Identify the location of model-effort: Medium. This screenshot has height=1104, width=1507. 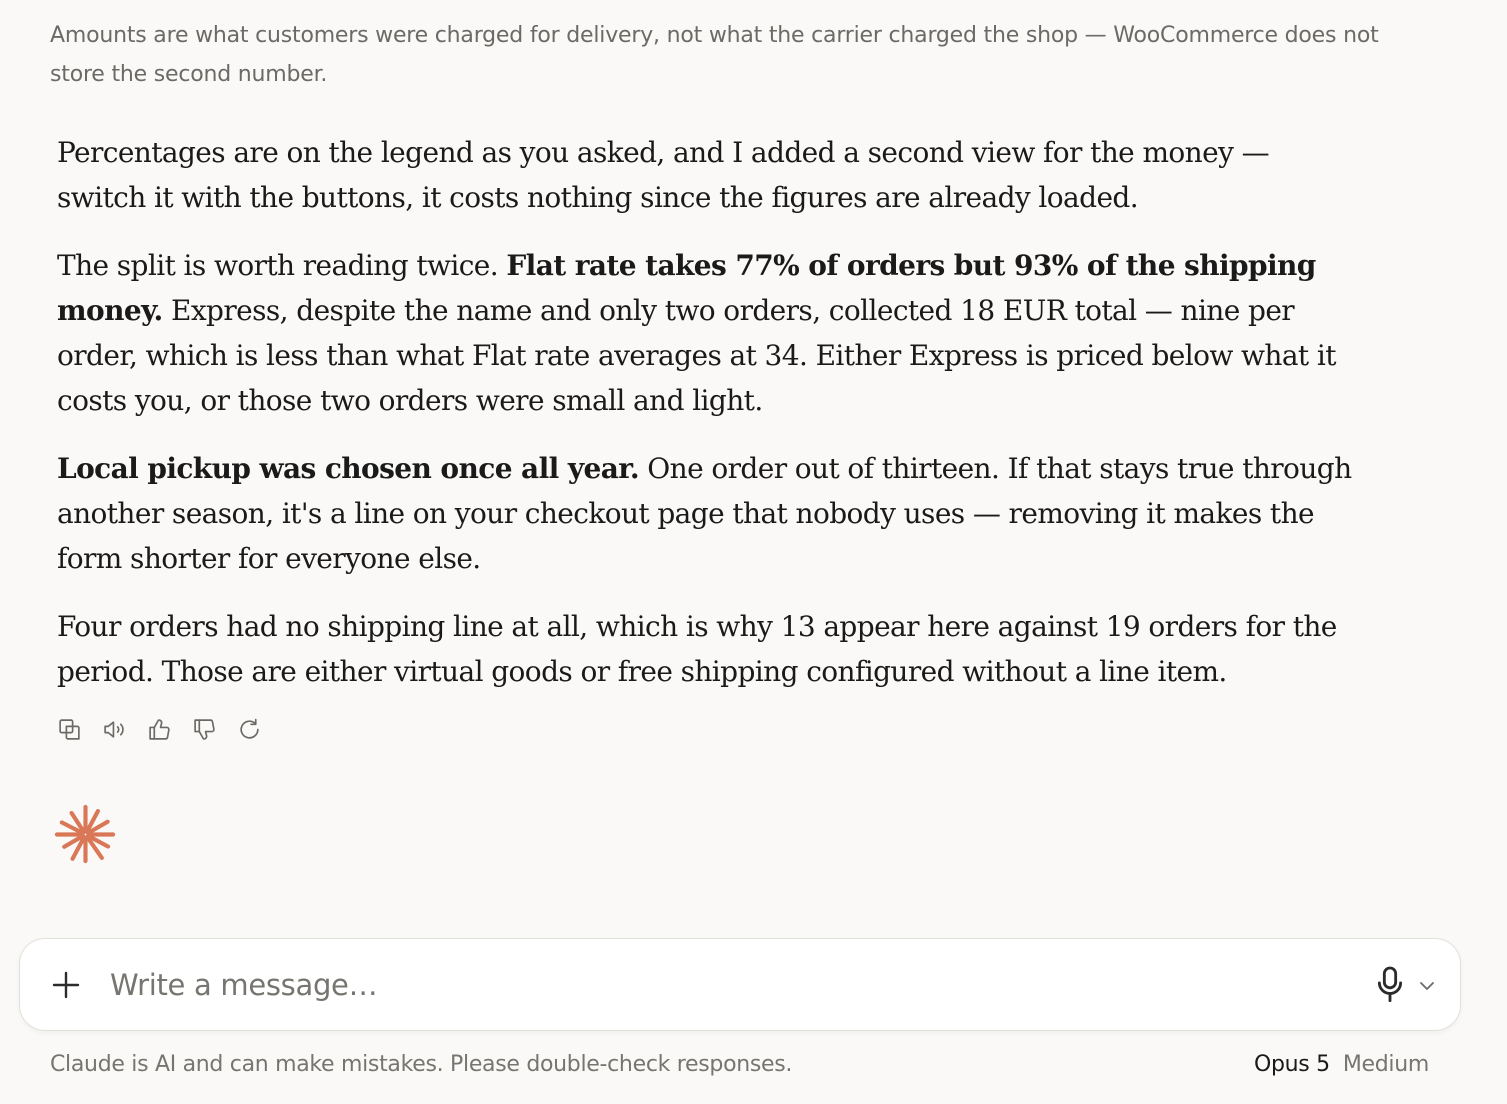
(1385, 1064).